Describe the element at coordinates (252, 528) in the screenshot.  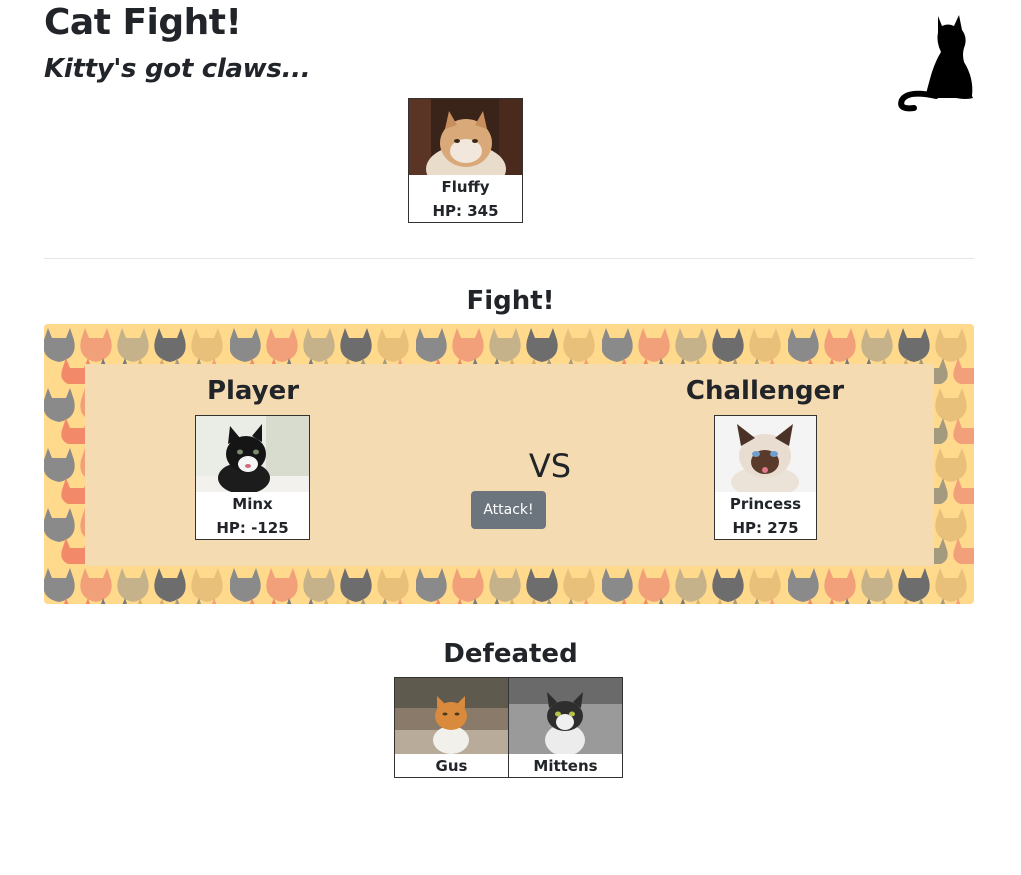
I see `cat-hp: HP: -125` at that location.